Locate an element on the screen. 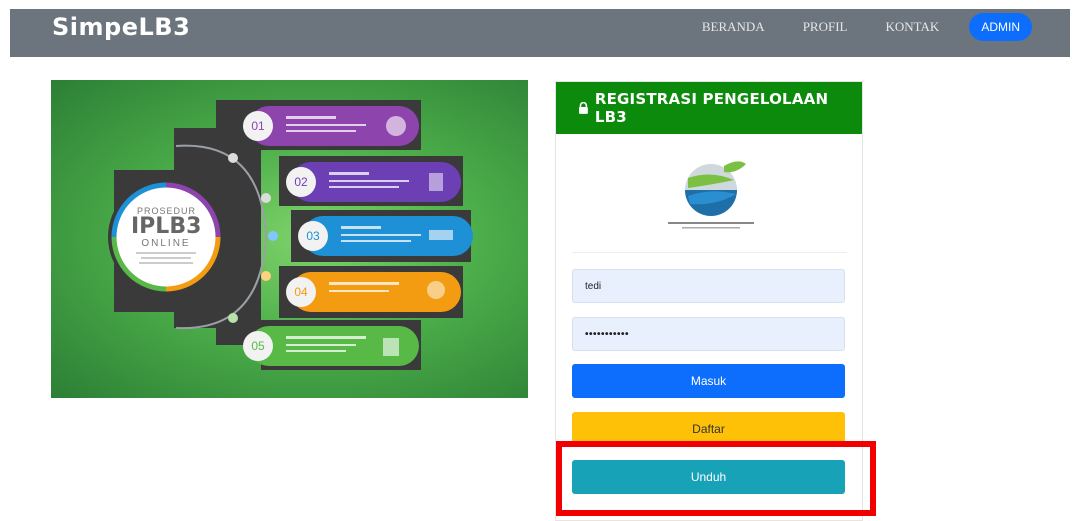  nav-link-beranda: BERANDA is located at coordinates (733, 27).